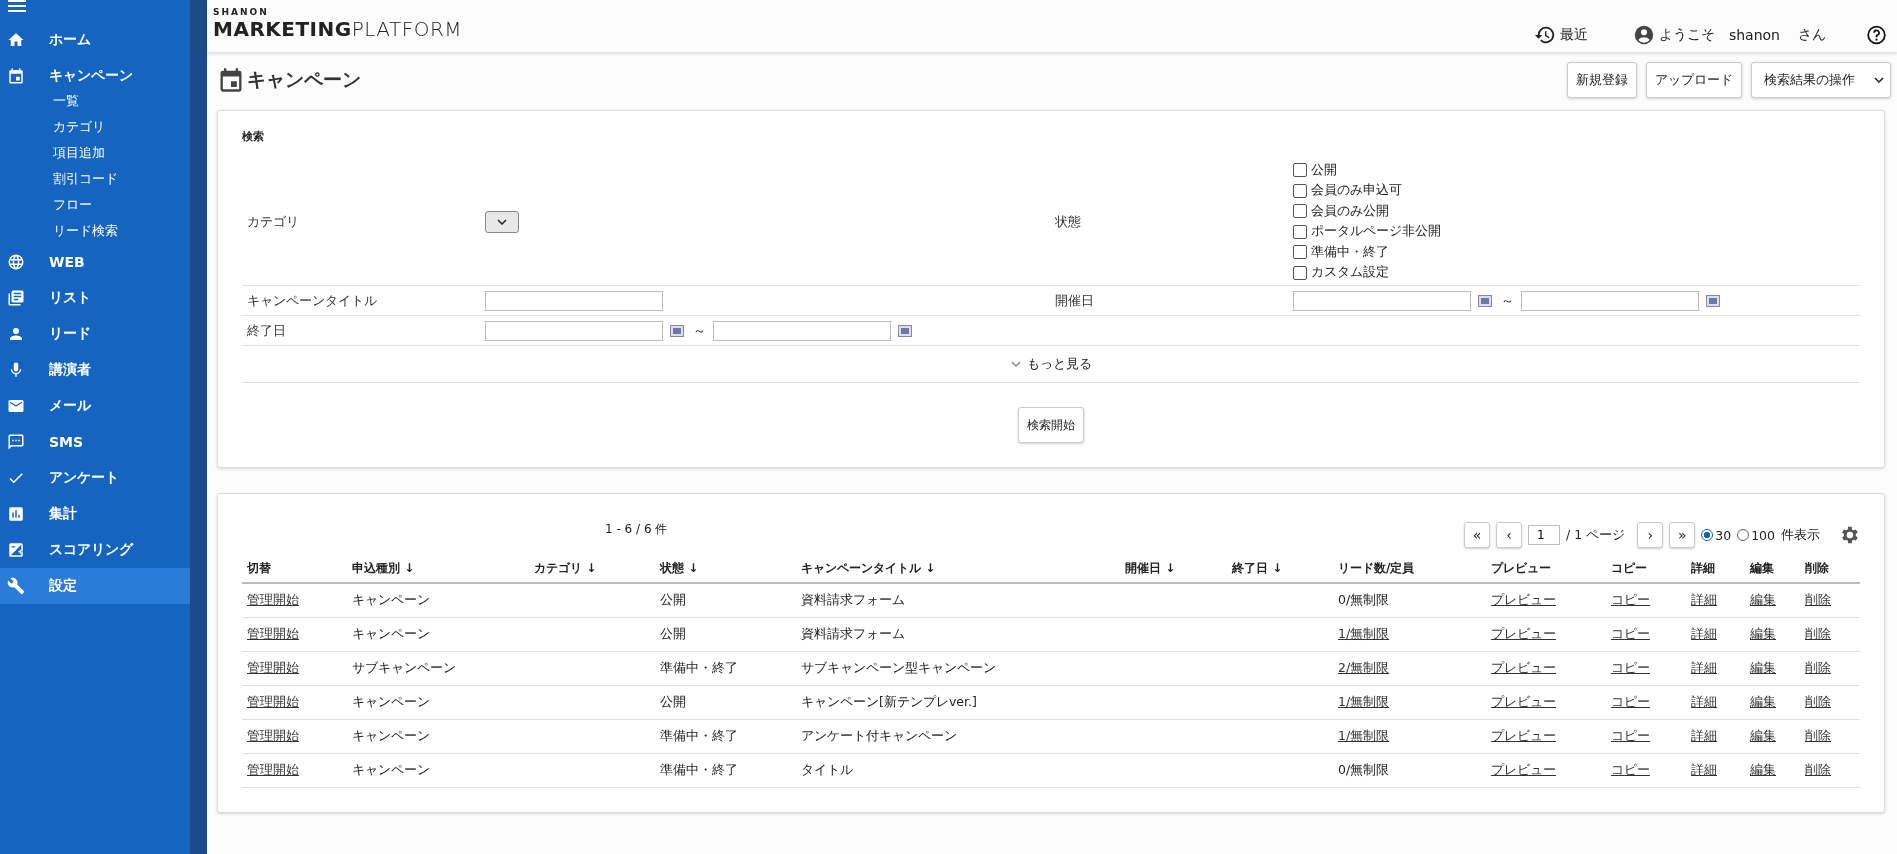  Describe the element at coordinates (1509, 535) in the screenshot. I see `previous-page-button: ‹` at that location.